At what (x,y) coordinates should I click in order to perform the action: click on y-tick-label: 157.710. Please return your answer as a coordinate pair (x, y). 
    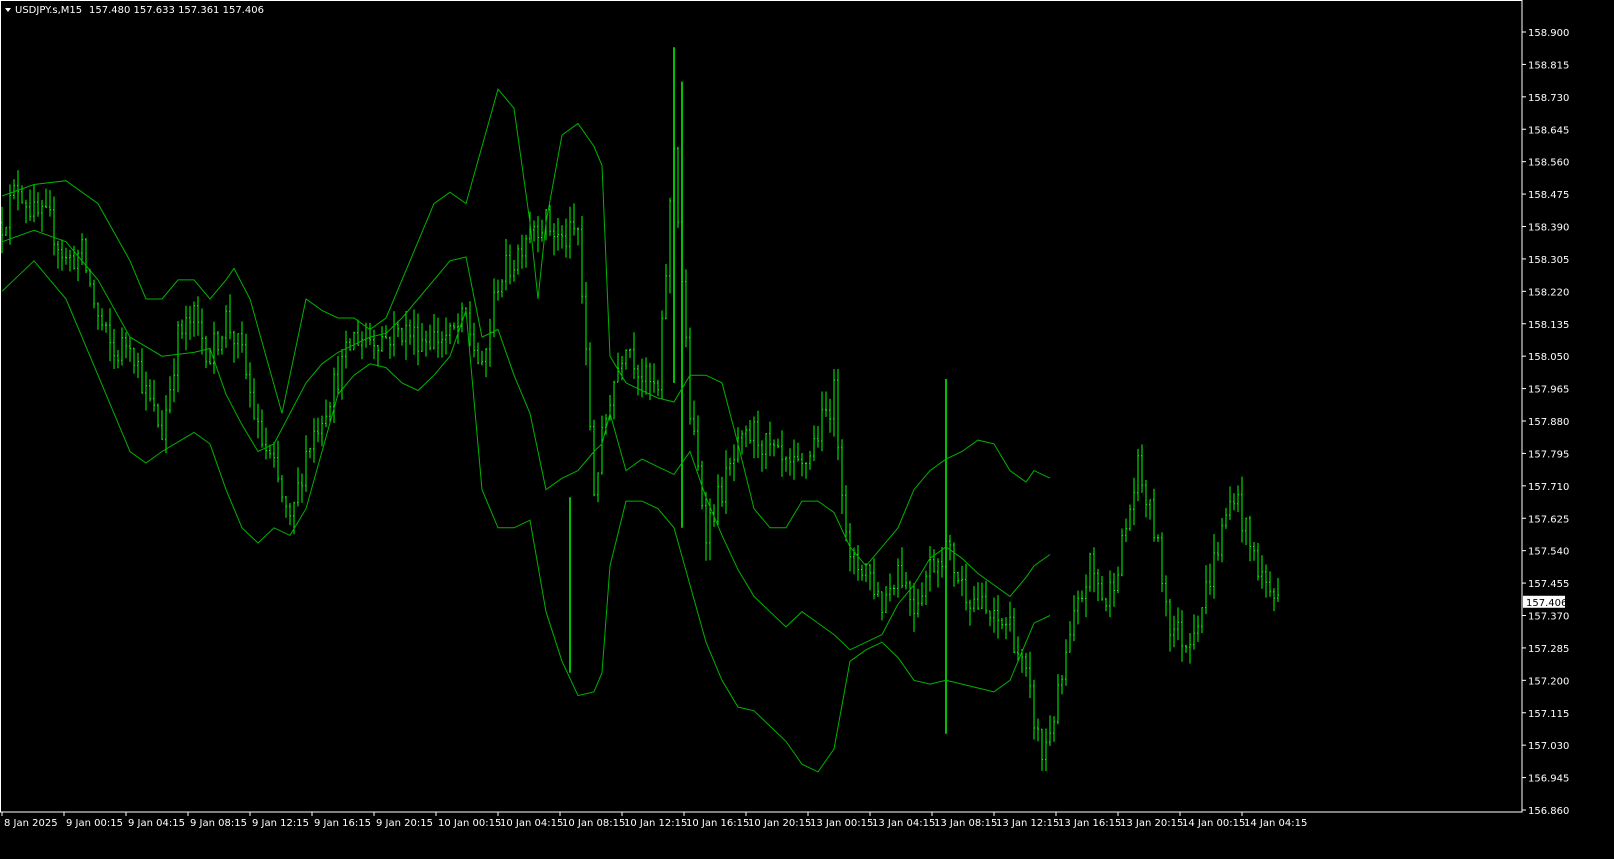
    Looking at the image, I should click on (1548, 487).